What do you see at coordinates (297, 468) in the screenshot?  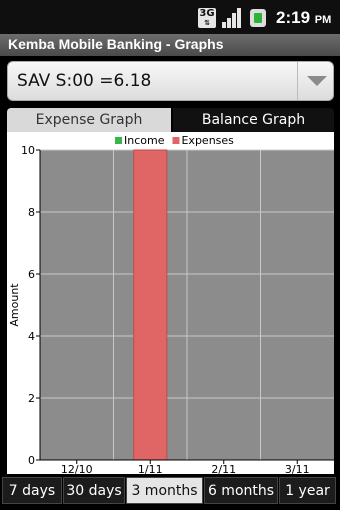 I see `x-tick-label: 3/11` at bounding box center [297, 468].